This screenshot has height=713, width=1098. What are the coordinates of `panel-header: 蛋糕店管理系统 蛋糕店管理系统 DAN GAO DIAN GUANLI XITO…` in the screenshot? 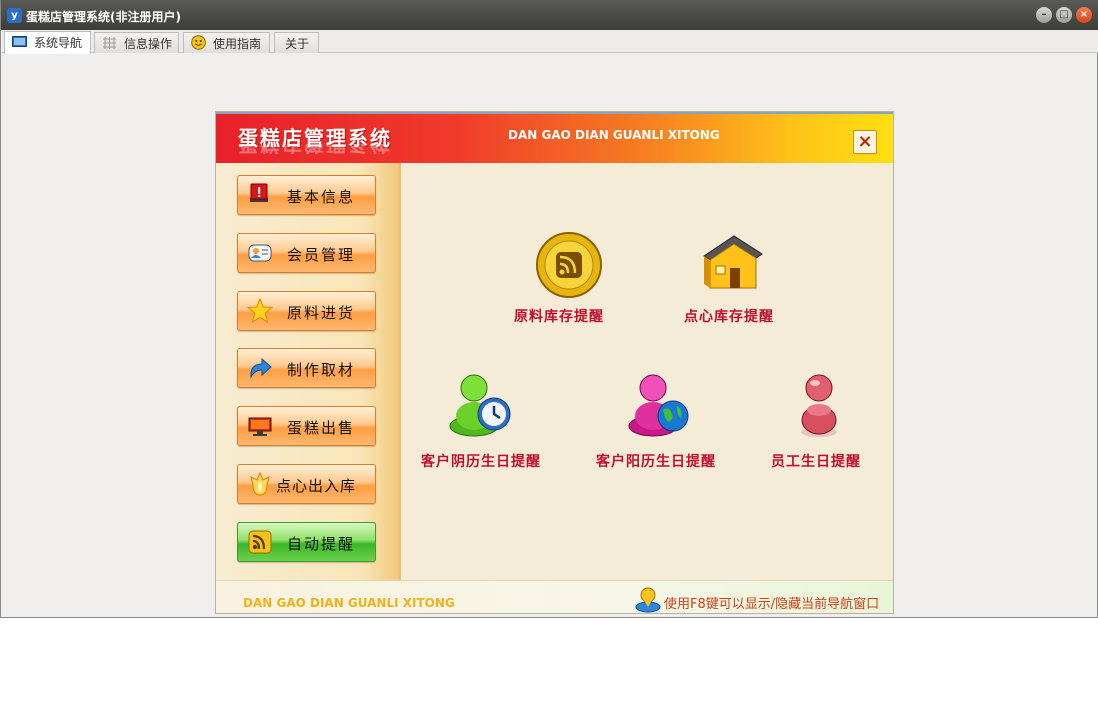 It's located at (554, 137).